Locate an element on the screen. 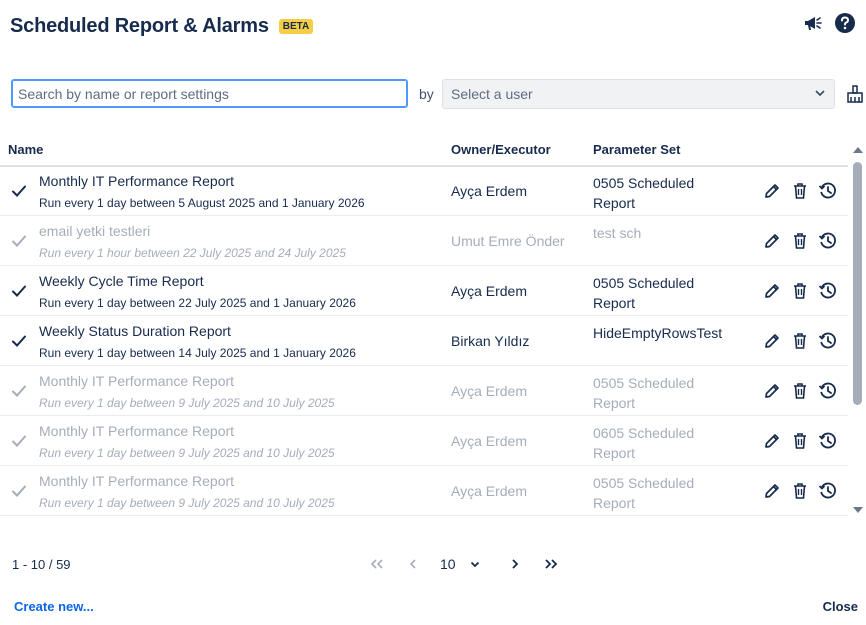  header-actions is located at coordinates (829, 23).